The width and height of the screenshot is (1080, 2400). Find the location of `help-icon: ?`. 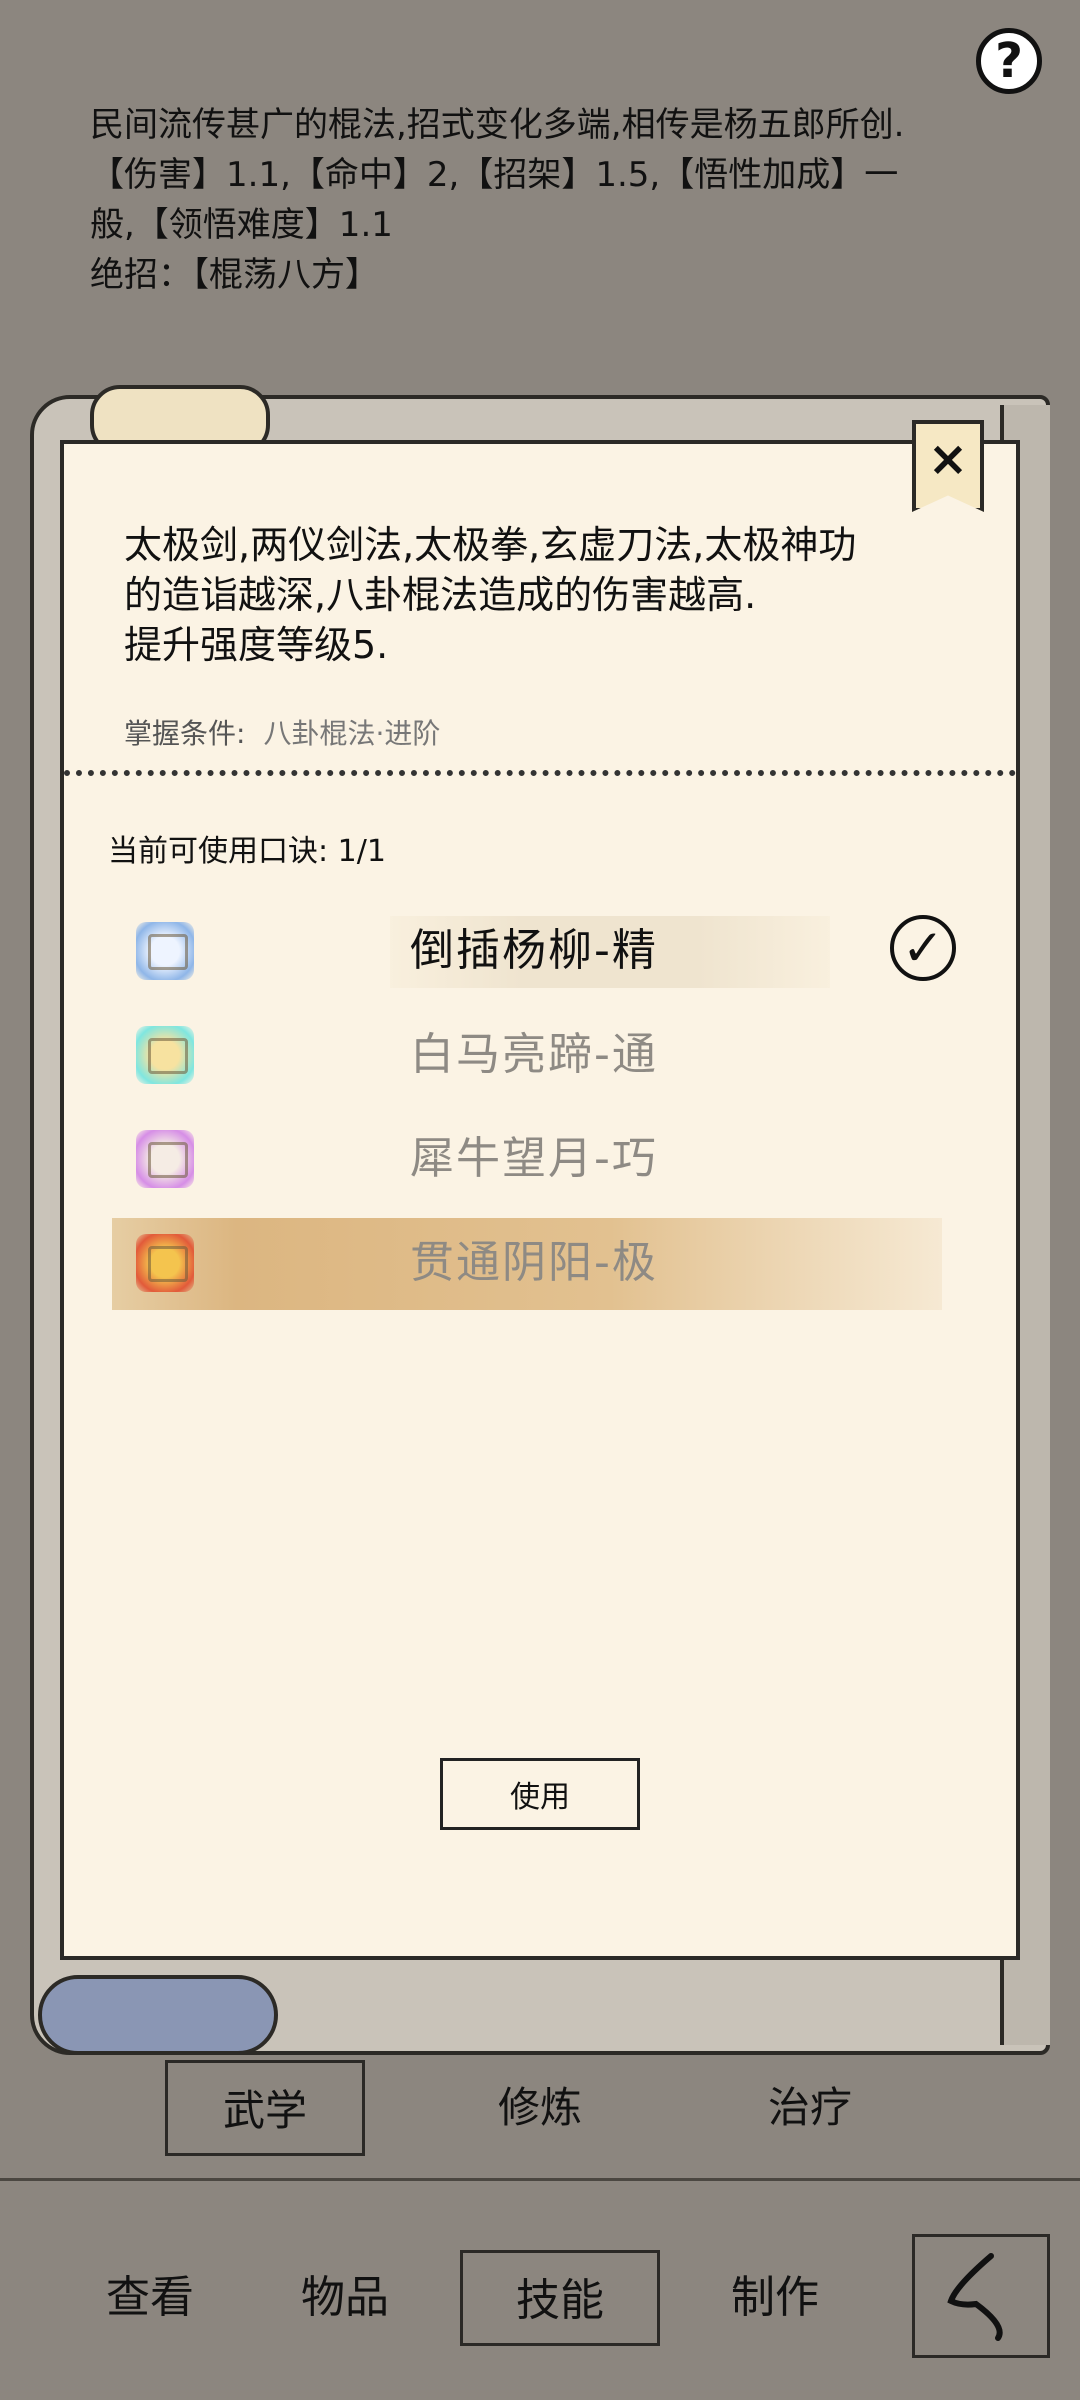

help-icon: ? is located at coordinates (1009, 61).